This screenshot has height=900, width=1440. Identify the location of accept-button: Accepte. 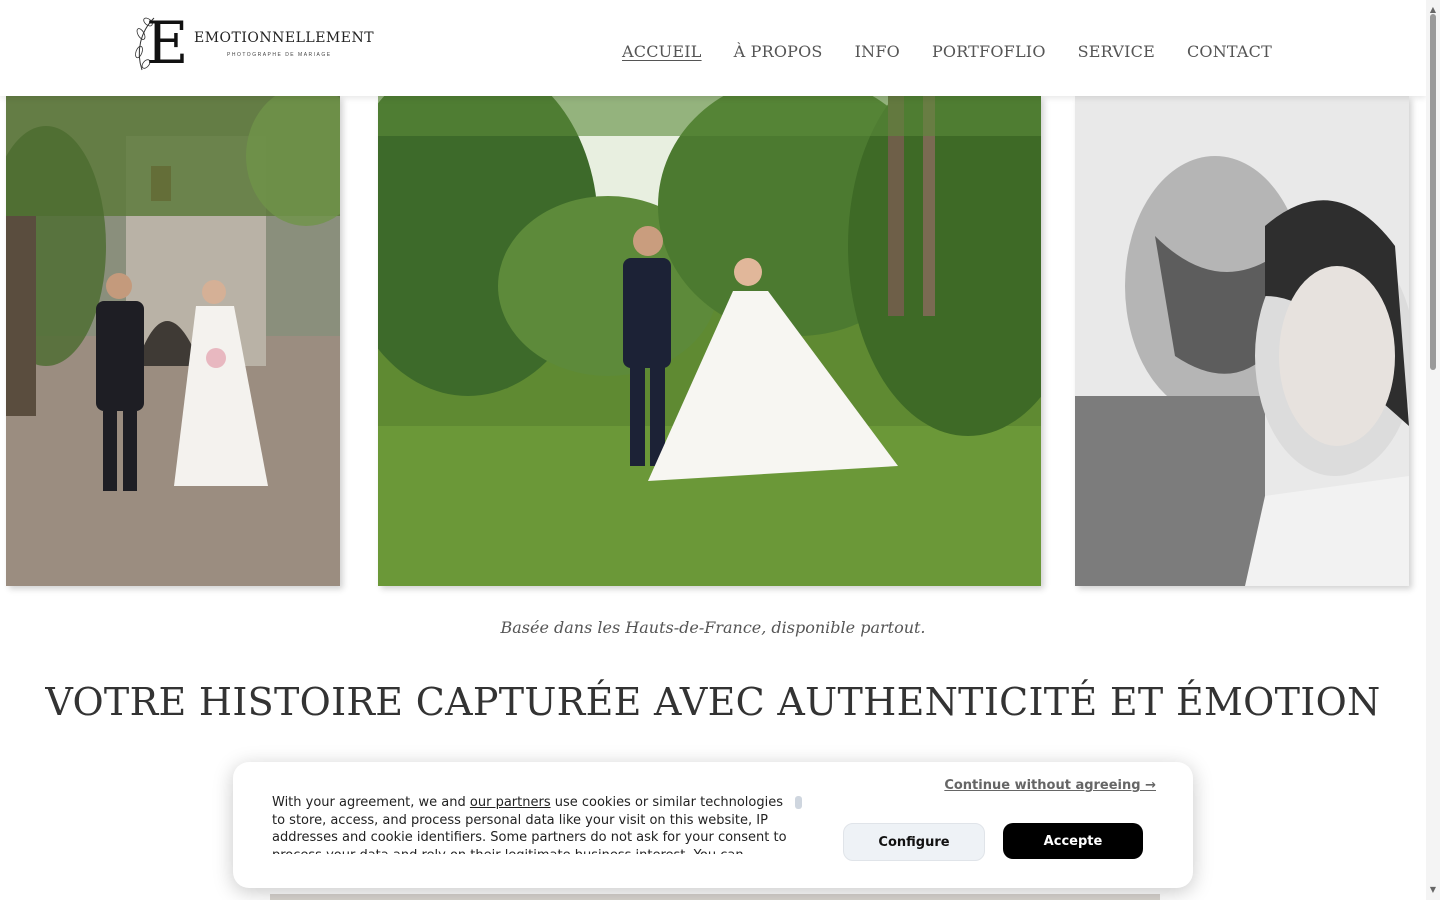
(1073, 841).